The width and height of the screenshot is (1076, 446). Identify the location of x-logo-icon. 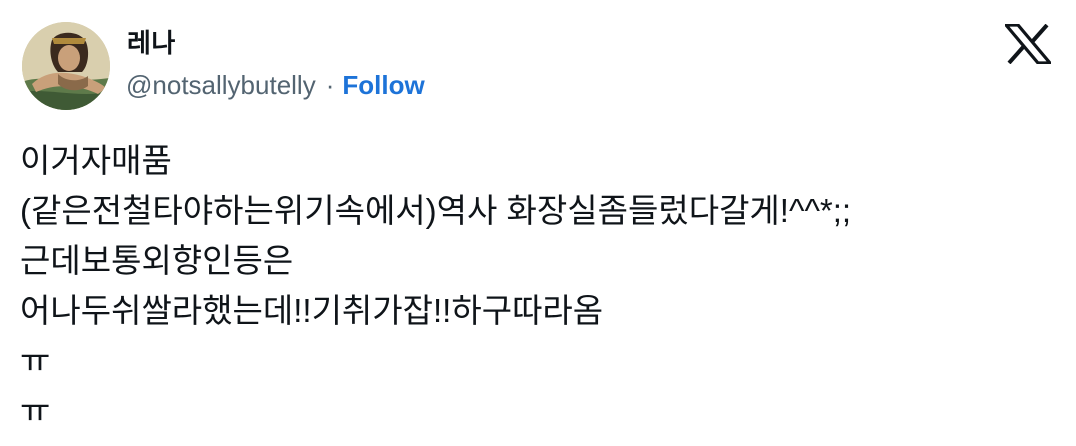
(1028, 44).